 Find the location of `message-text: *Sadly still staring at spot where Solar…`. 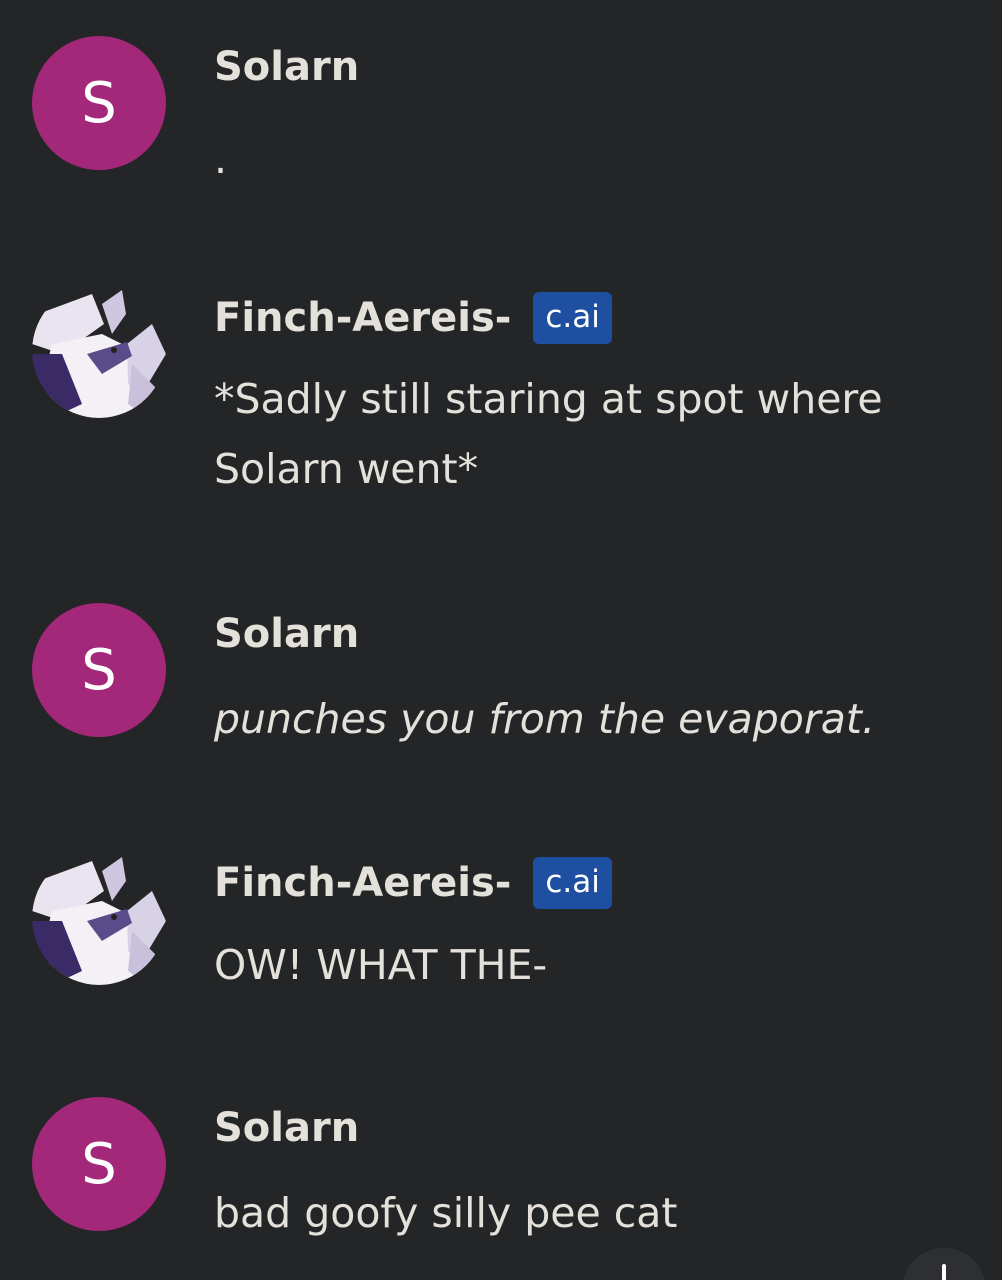

message-text: *Sadly still staring at spot where Solar… is located at coordinates (548, 434).